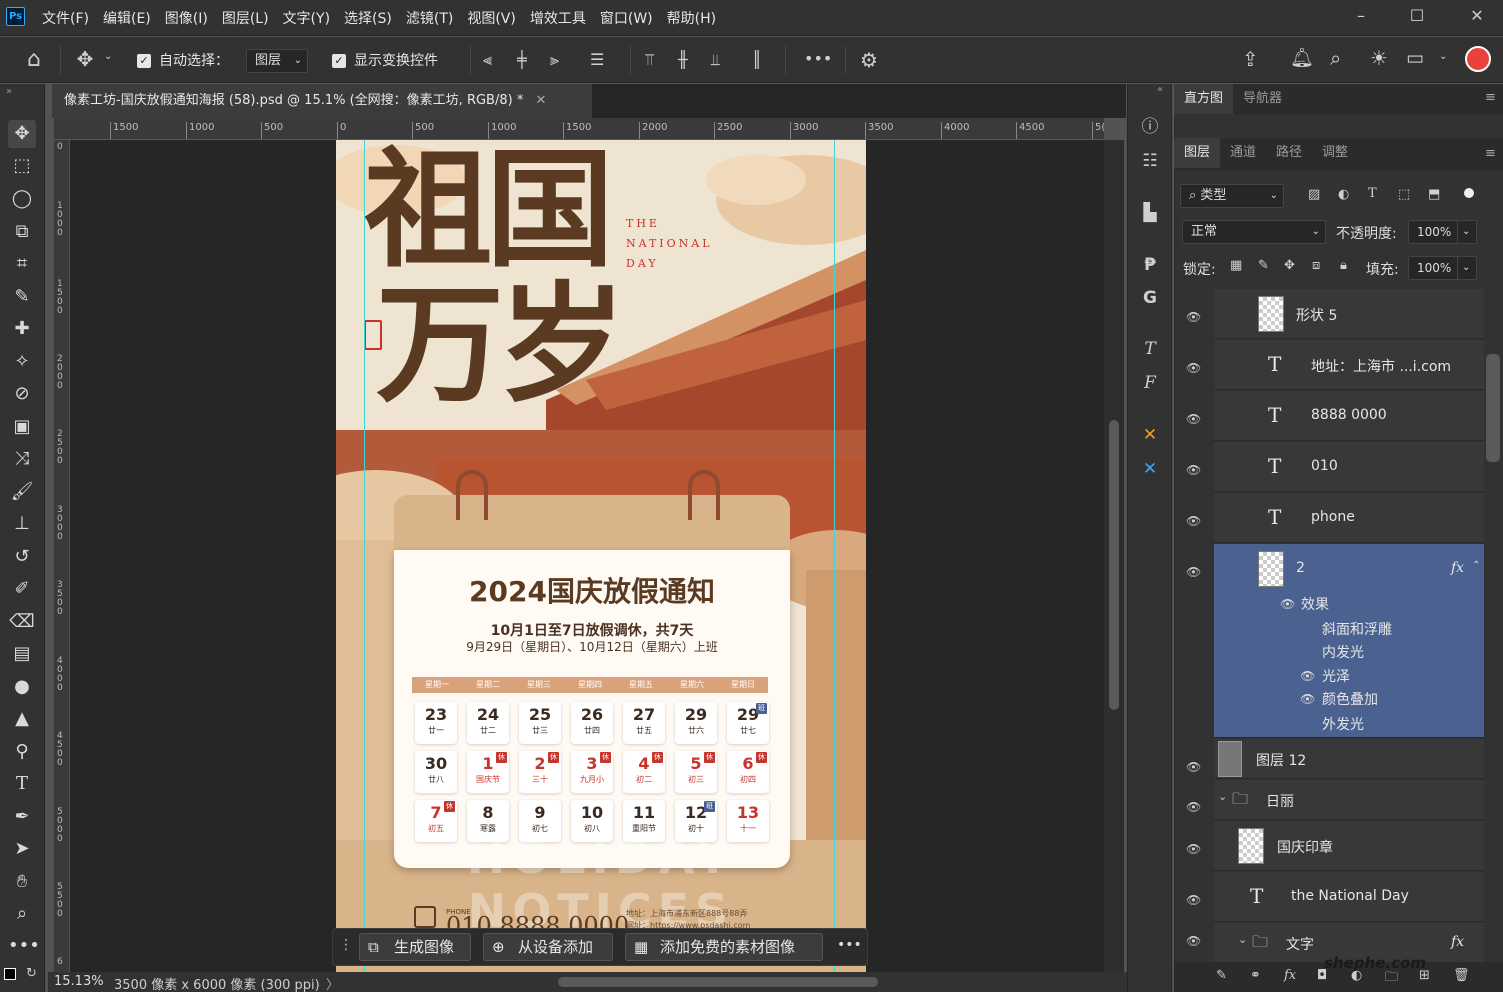 The height and width of the screenshot is (992, 1503). Describe the element at coordinates (22, 297) in the screenshot. I see `eyedropper-tool-icon: ✎` at that location.